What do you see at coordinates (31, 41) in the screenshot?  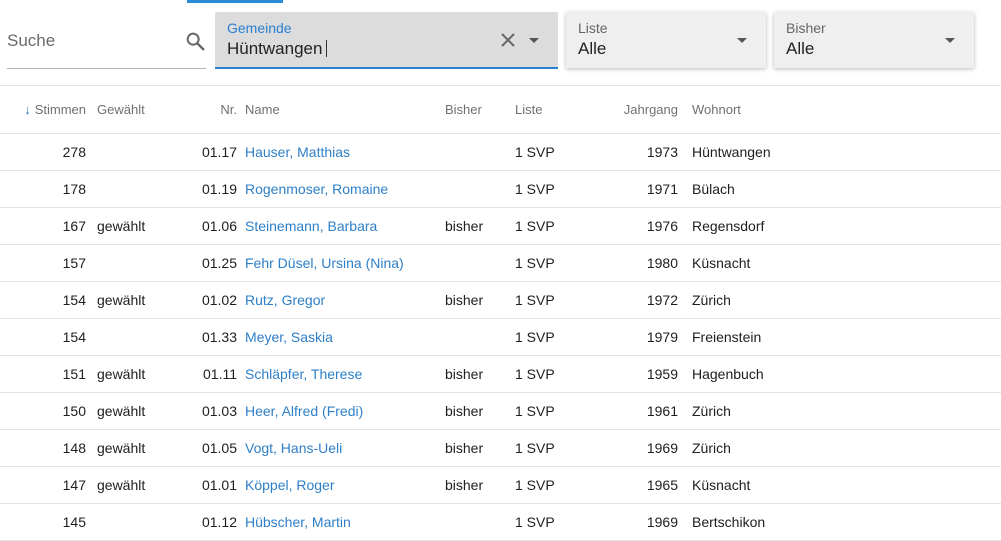 I see `search-input: Suche` at bounding box center [31, 41].